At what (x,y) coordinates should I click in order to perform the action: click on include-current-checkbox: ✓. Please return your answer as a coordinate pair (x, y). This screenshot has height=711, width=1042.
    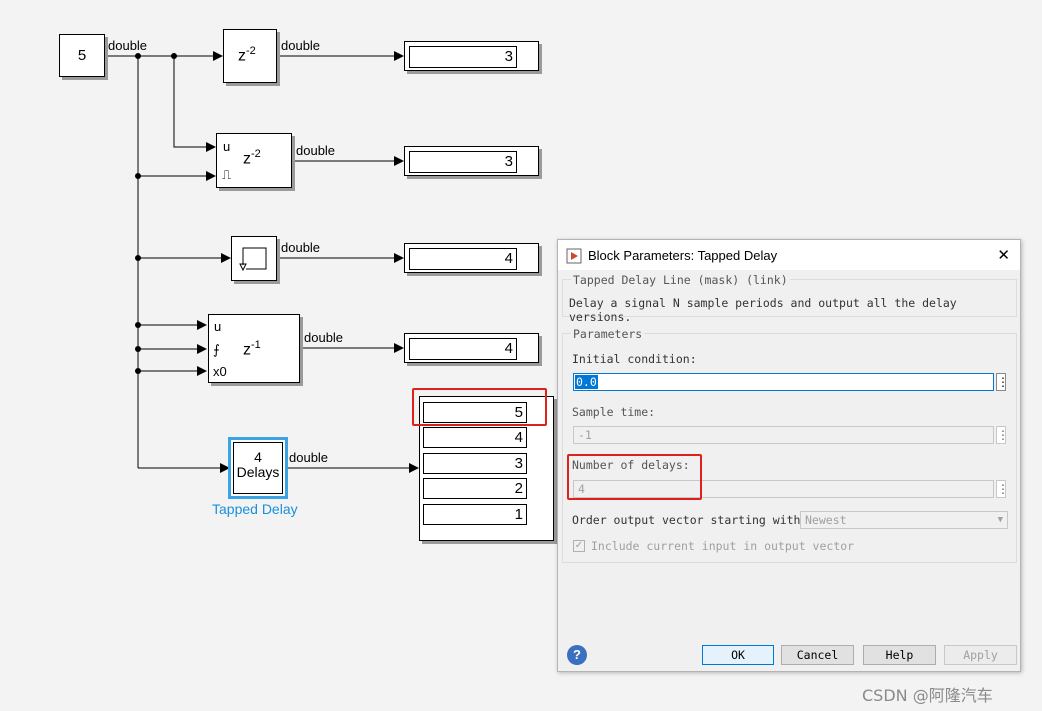
    Looking at the image, I should click on (579, 546).